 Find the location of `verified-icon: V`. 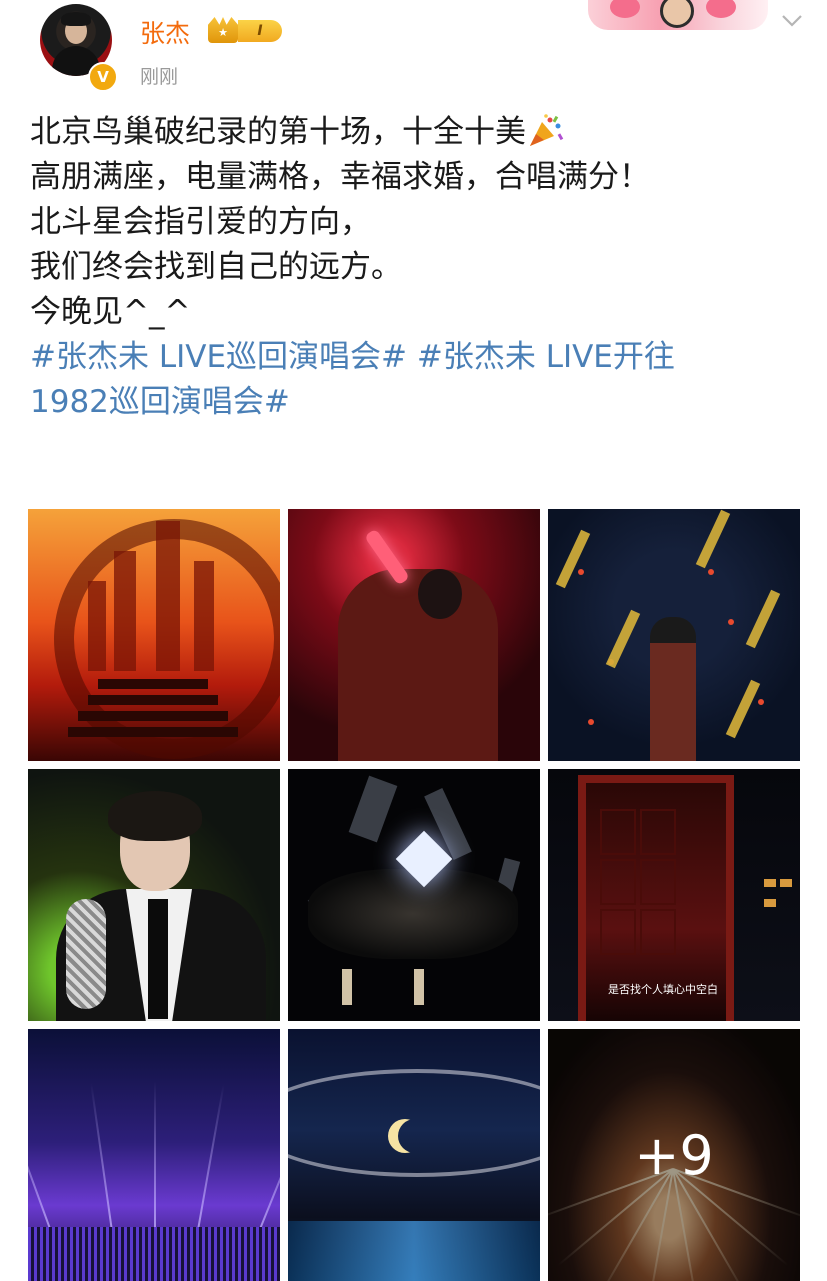

verified-icon: V is located at coordinates (103, 77).